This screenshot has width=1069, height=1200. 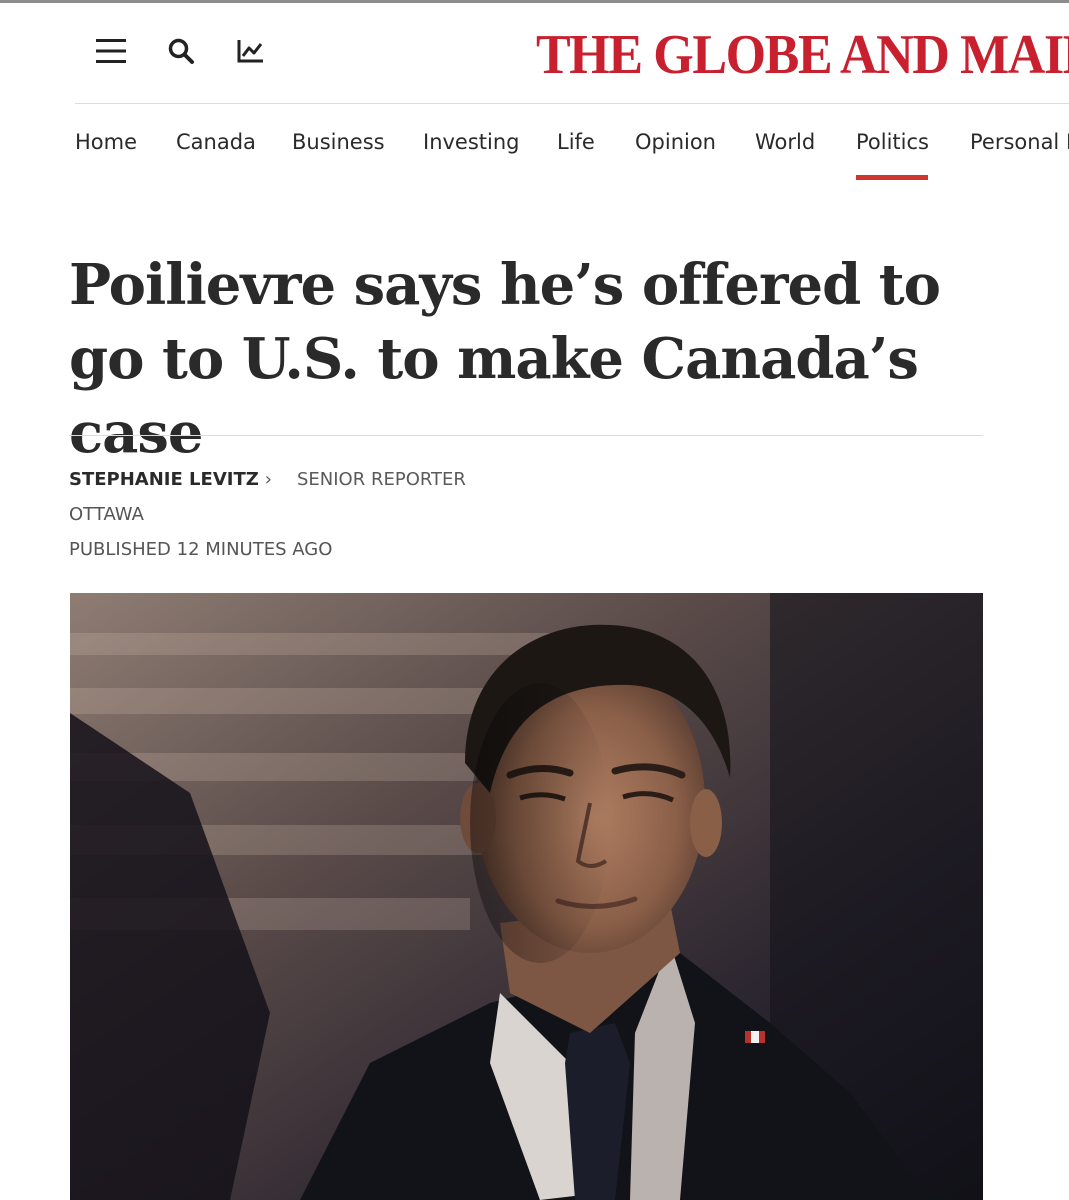 What do you see at coordinates (576, 142) in the screenshot?
I see `nav-item-life: Life` at bounding box center [576, 142].